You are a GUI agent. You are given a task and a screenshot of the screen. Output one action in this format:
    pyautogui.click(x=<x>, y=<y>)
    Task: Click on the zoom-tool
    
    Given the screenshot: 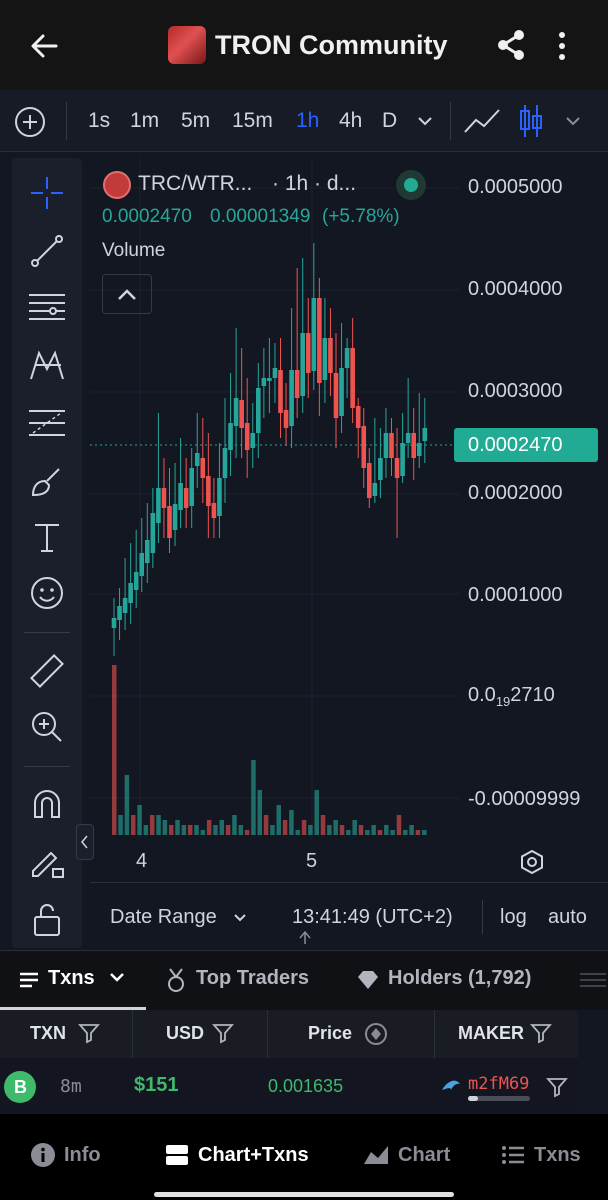 What is the action you would take?
    pyautogui.click(x=47, y=727)
    